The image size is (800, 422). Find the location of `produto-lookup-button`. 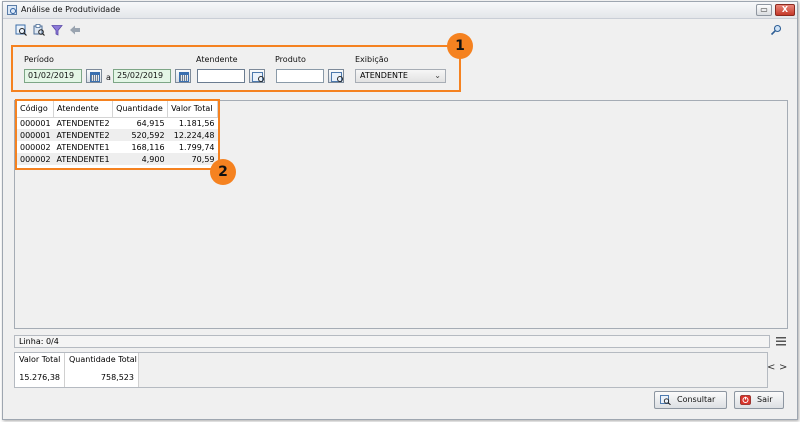

produto-lookup-button is located at coordinates (336, 76).